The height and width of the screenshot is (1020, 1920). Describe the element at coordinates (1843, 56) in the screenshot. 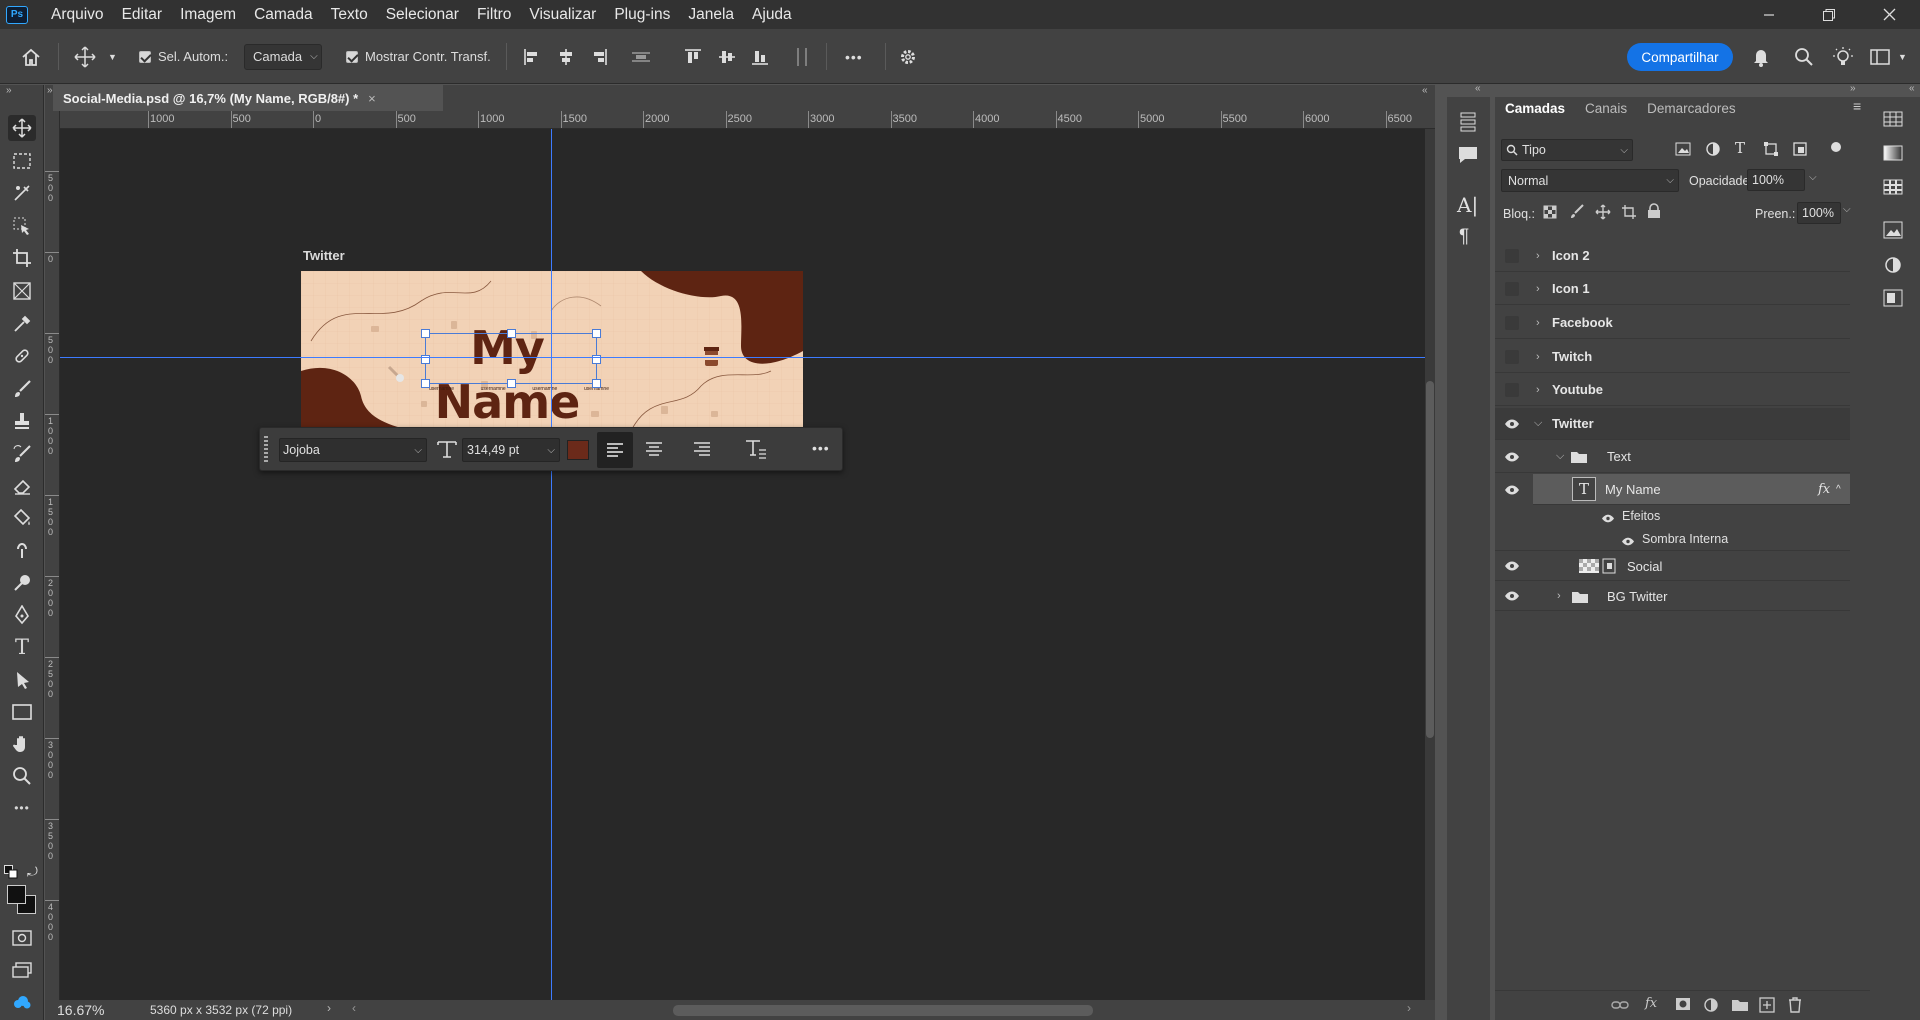

I see `lightbulb-icon` at that location.